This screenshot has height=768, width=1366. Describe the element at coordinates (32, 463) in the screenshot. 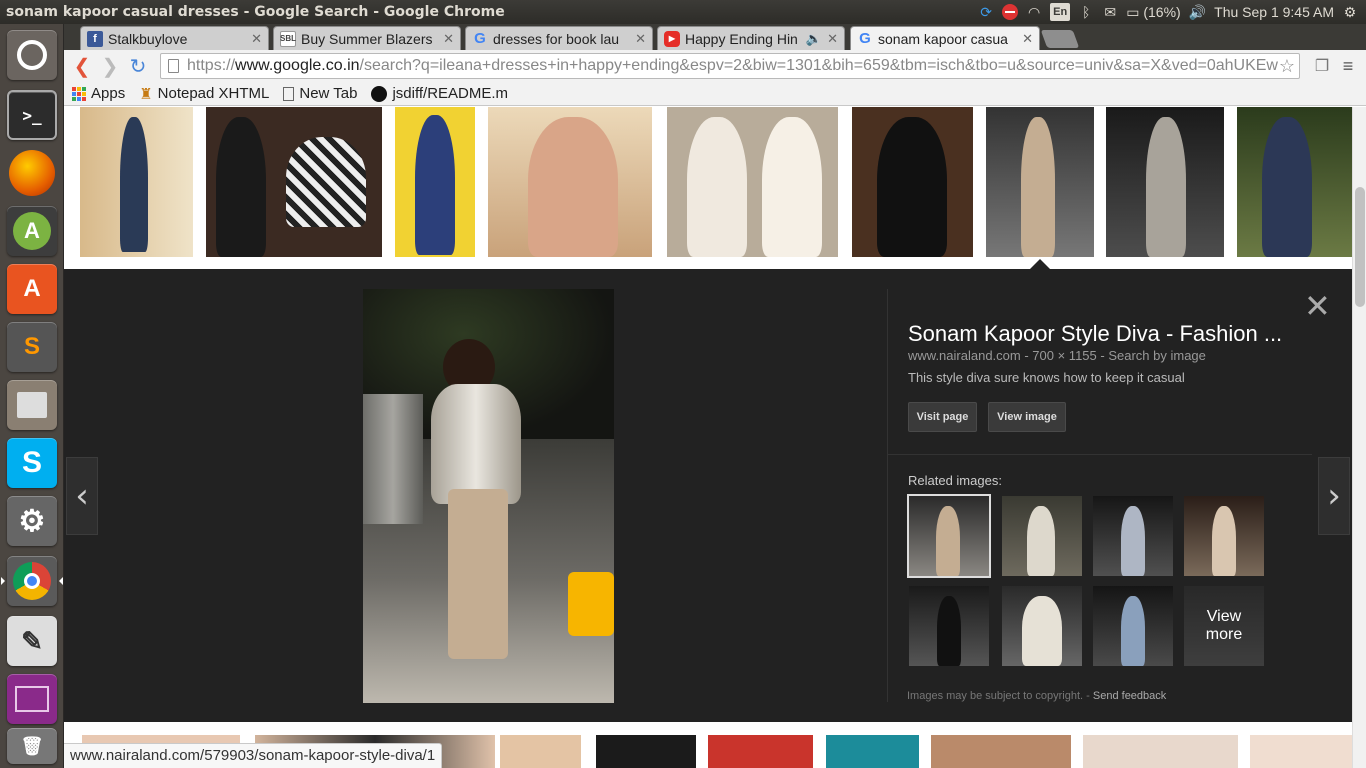

I see `launcher-skype: S` at that location.